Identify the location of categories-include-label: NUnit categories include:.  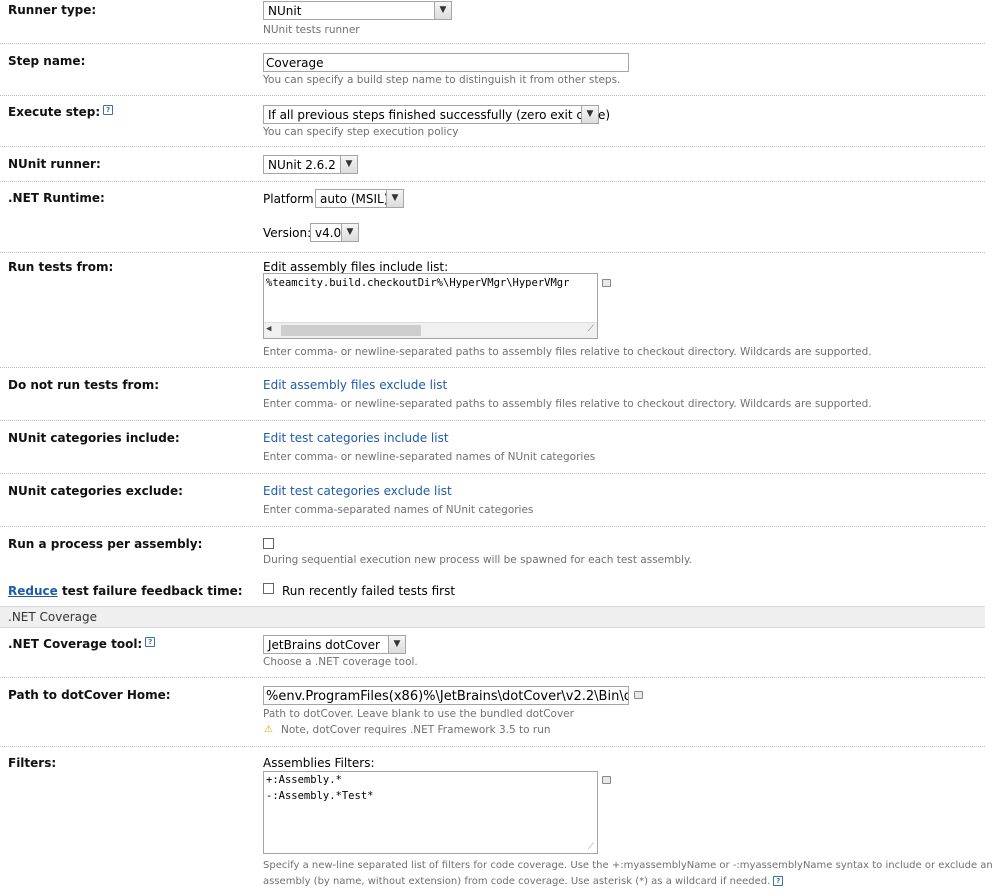
(94, 438).